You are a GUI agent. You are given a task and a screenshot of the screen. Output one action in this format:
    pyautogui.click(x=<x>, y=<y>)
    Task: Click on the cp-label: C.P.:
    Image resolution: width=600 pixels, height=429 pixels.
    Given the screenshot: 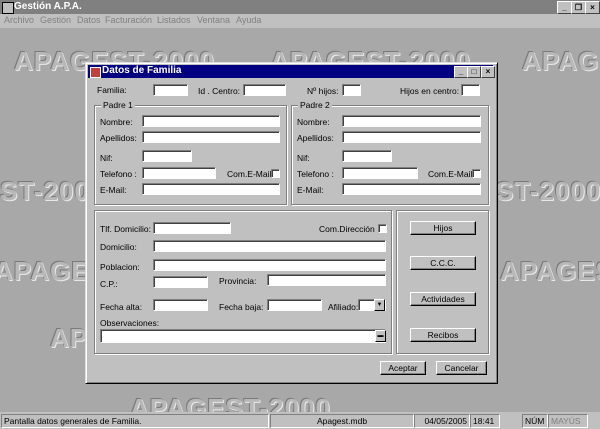 What is the action you would take?
    pyautogui.click(x=109, y=284)
    